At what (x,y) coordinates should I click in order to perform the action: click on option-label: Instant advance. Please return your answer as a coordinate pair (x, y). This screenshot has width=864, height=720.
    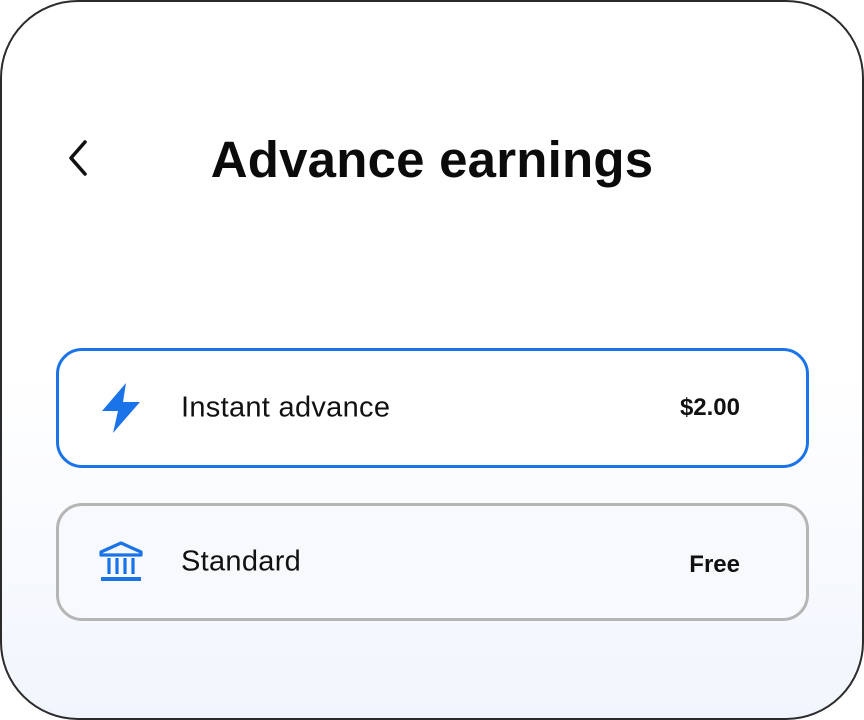
    Looking at the image, I should click on (286, 407).